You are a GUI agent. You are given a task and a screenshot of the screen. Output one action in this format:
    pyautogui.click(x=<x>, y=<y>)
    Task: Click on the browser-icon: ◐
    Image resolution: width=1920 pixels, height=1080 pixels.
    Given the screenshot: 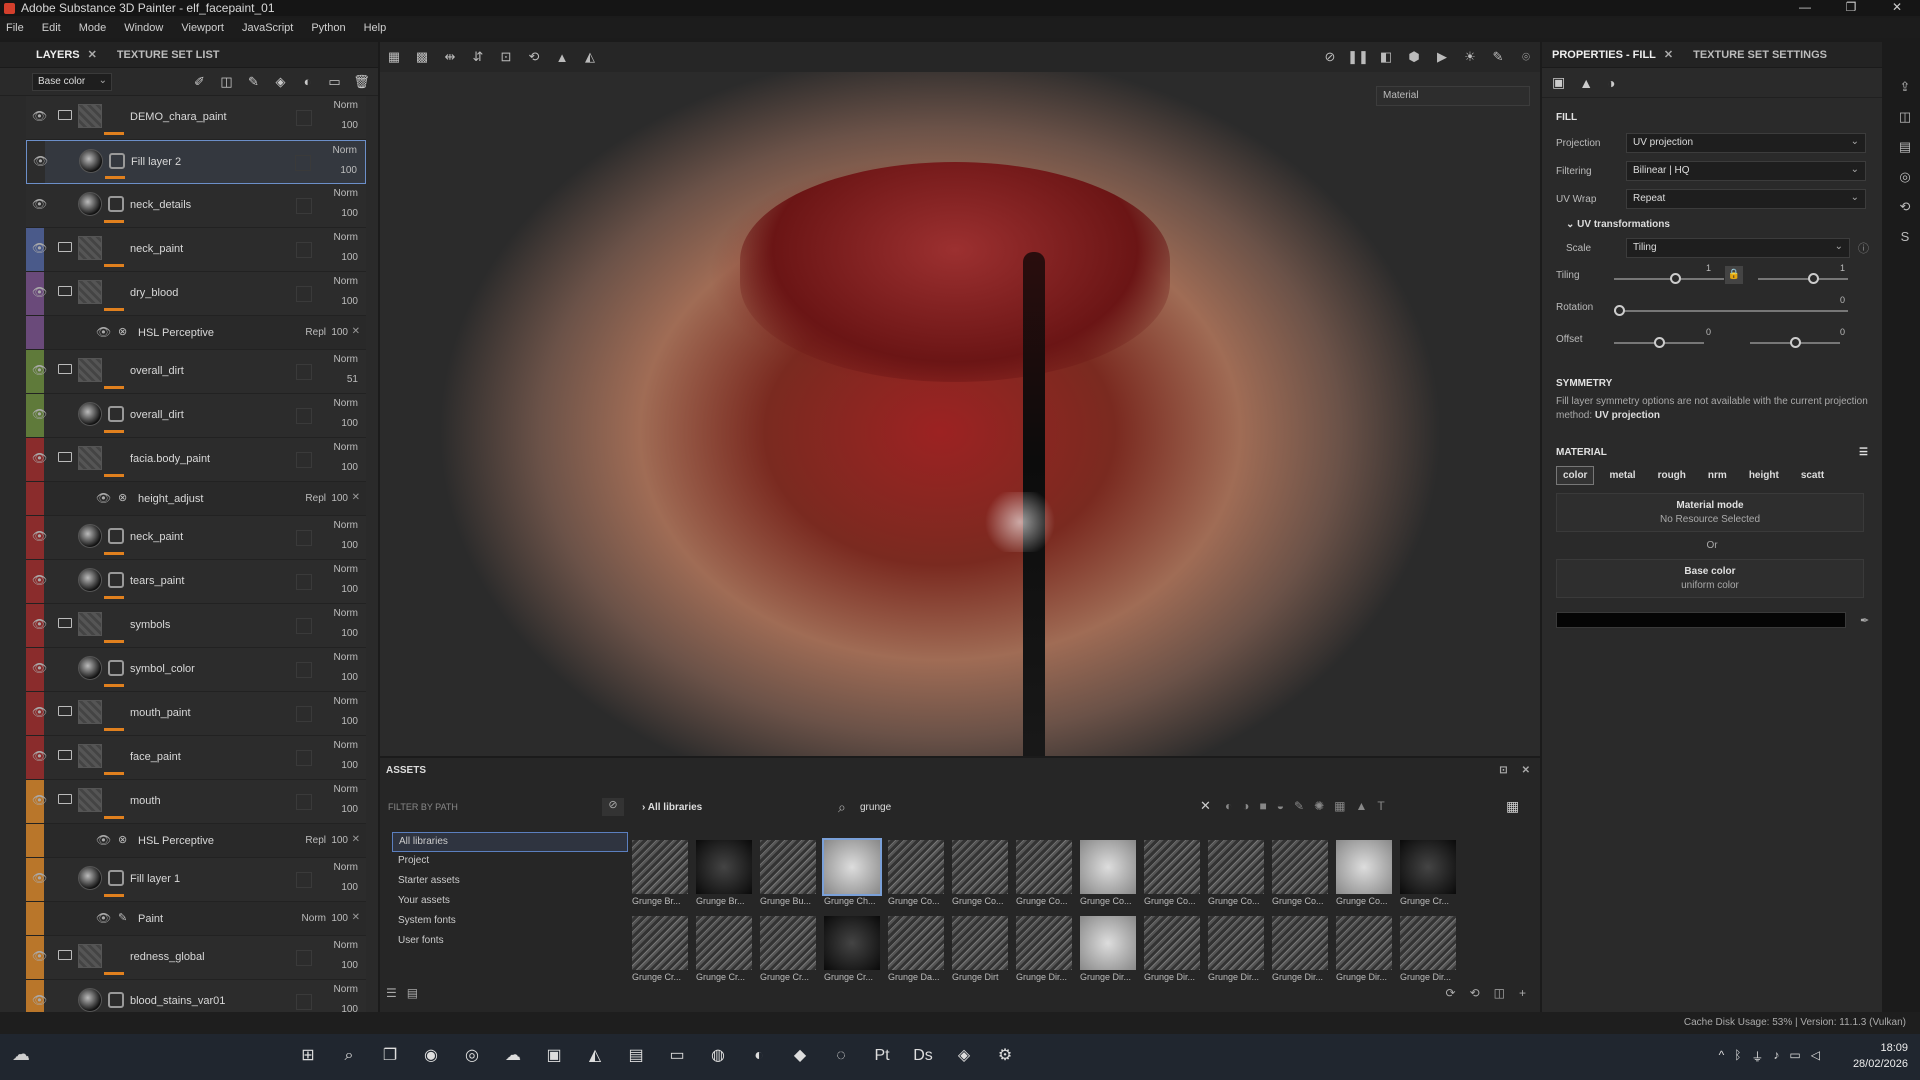 What is the action you would take?
    pyautogui.click(x=759, y=1056)
    